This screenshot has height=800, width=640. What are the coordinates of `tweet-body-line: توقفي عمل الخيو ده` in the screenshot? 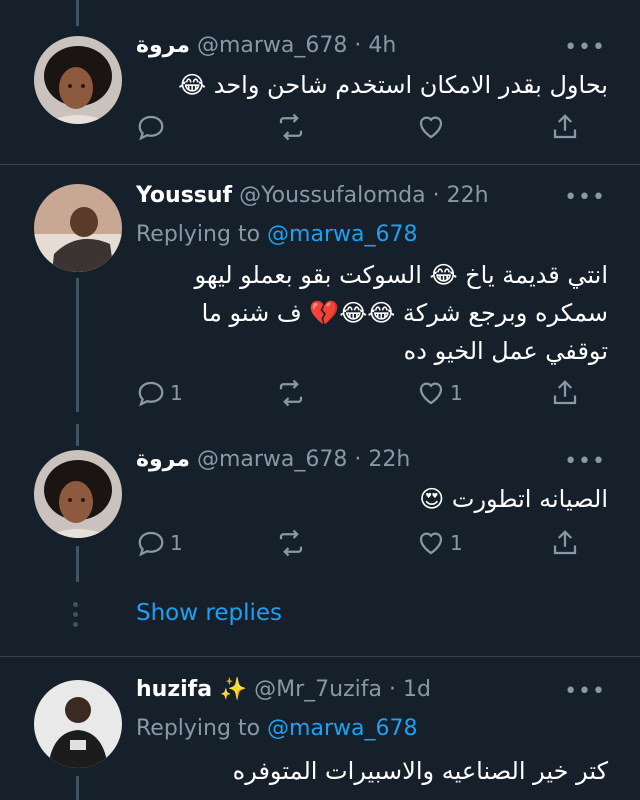 It's located at (505, 351).